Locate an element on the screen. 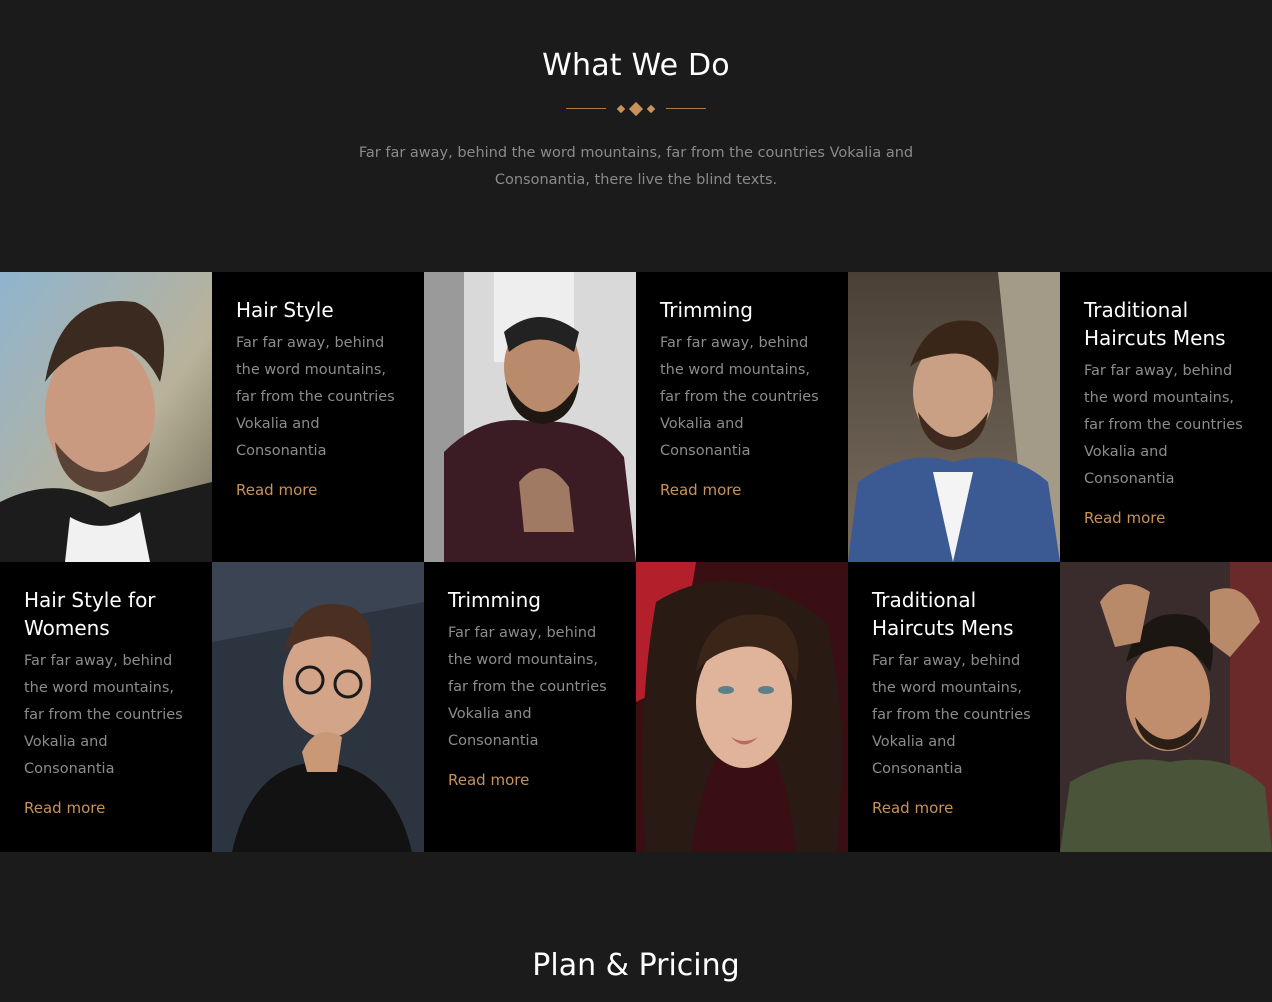 The height and width of the screenshot is (1002, 1272). pricing-title: Plan & Pricing is located at coordinates (636, 965).